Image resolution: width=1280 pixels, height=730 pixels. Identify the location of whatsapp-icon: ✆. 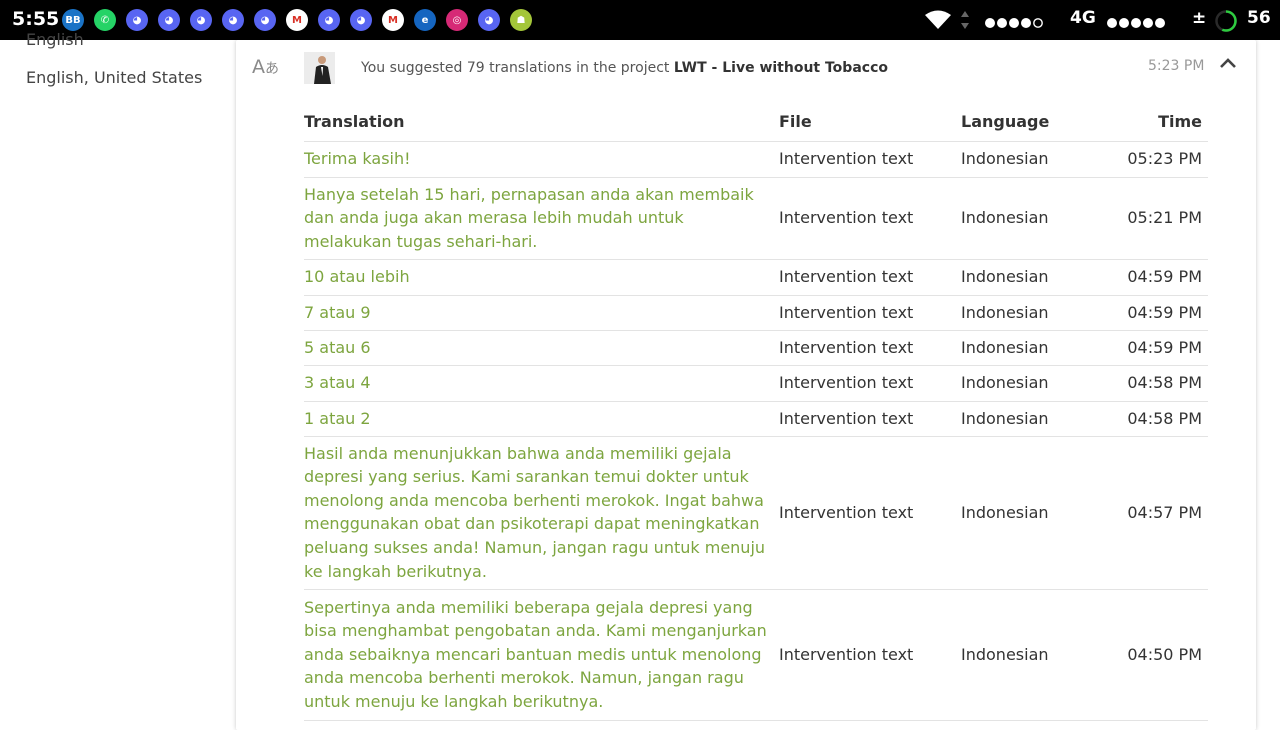
(105, 20).